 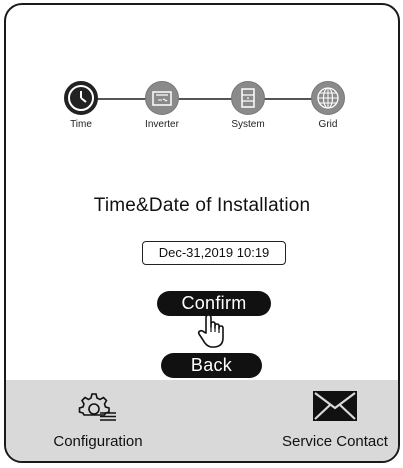 What do you see at coordinates (328, 124) in the screenshot?
I see `step-label: Grid` at bounding box center [328, 124].